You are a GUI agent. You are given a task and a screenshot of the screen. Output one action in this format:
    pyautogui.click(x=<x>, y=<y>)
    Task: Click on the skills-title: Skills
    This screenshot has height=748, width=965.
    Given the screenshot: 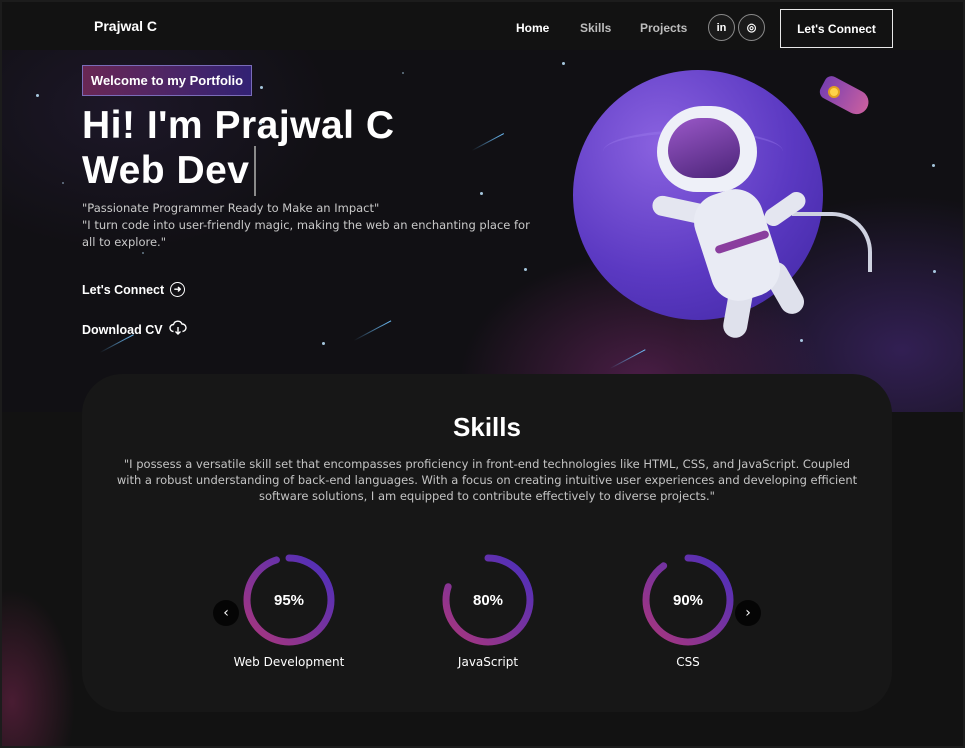 What is the action you would take?
    pyautogui.click(x=487, y=427)
    